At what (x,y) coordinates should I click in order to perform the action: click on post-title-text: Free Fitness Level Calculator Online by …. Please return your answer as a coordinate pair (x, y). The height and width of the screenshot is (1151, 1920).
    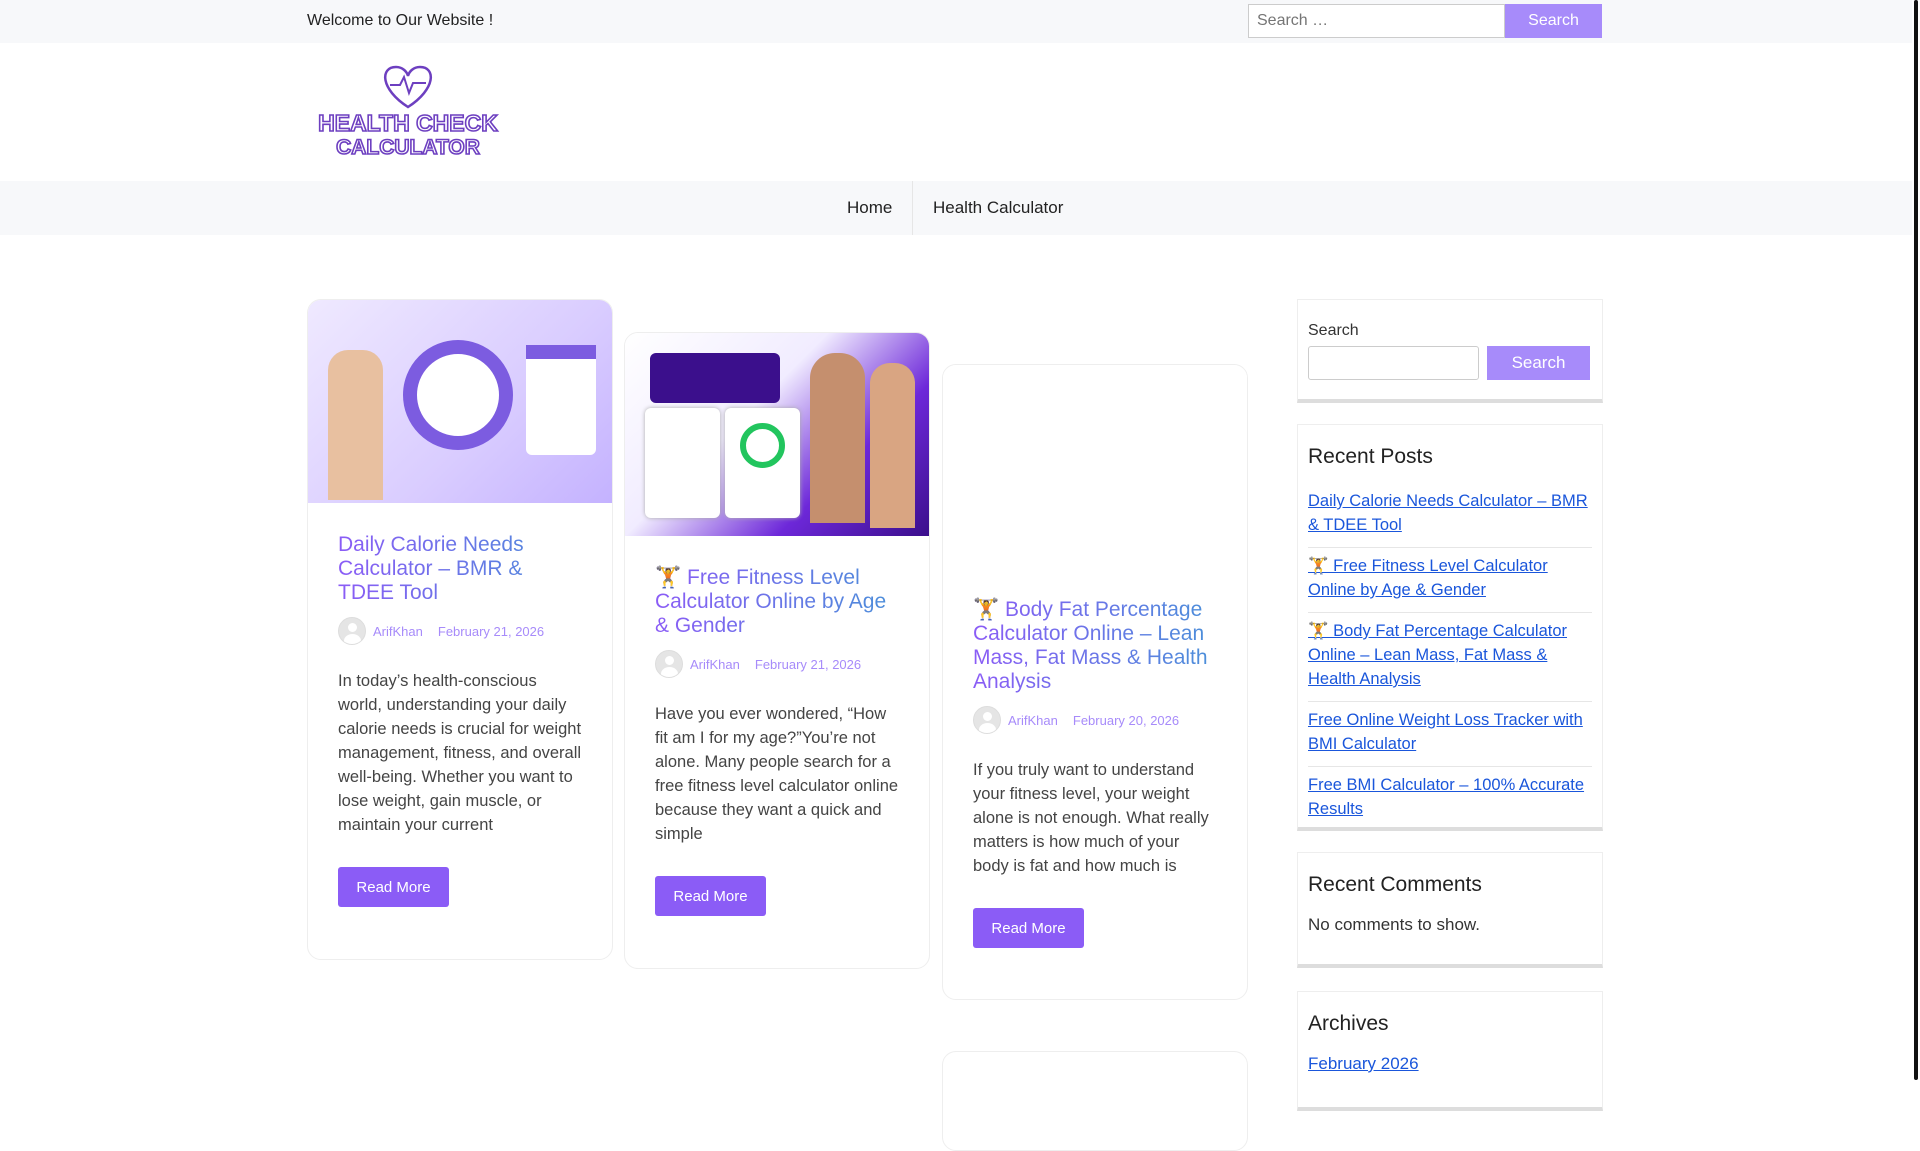
    Looking at the image, I should click on (771, 601).